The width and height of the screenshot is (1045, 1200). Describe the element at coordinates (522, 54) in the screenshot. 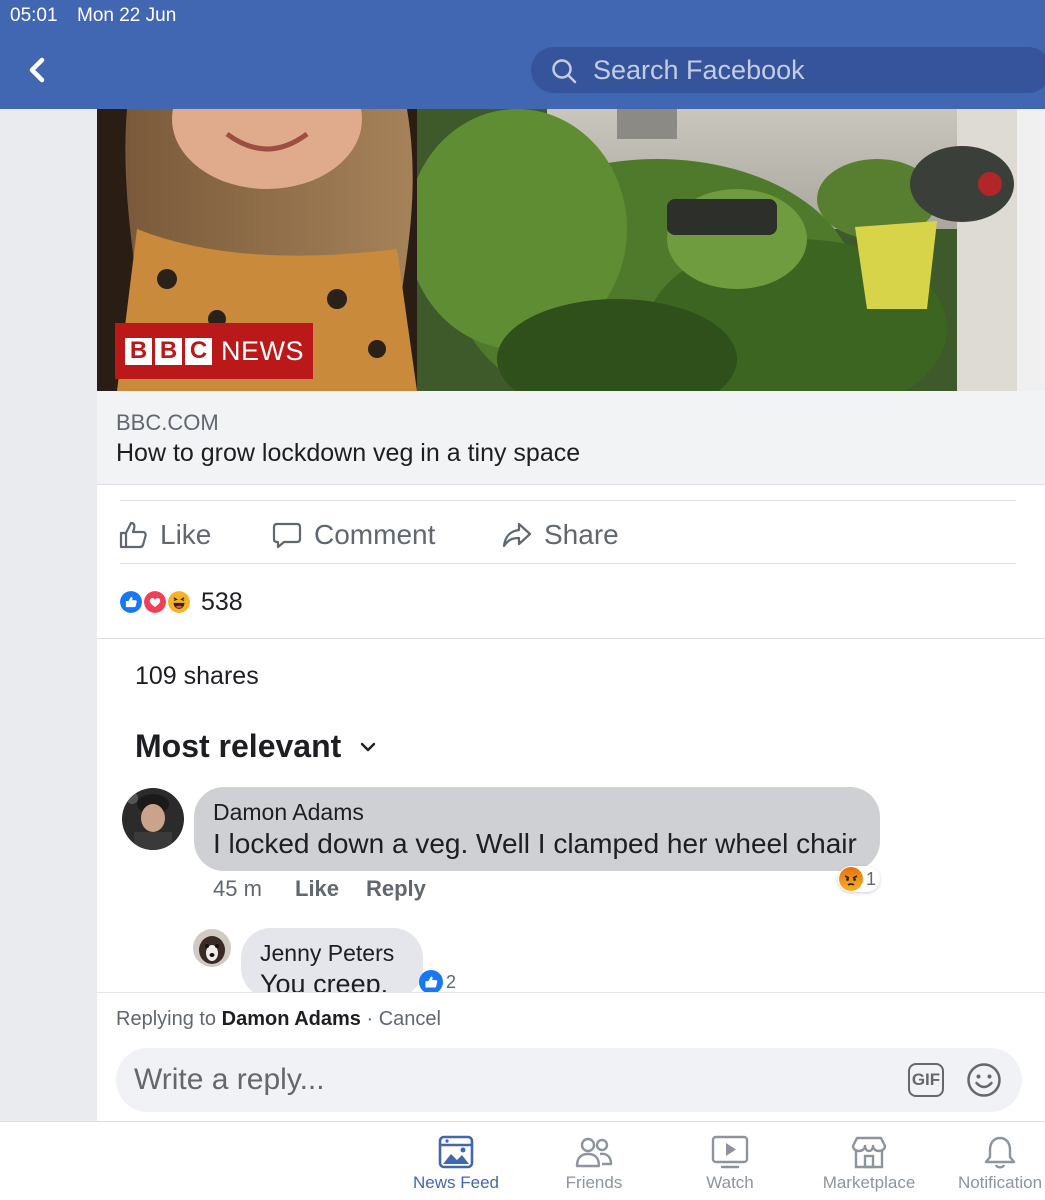

I see `top-bar: 05:01 Mon 22 Jun` at that location.